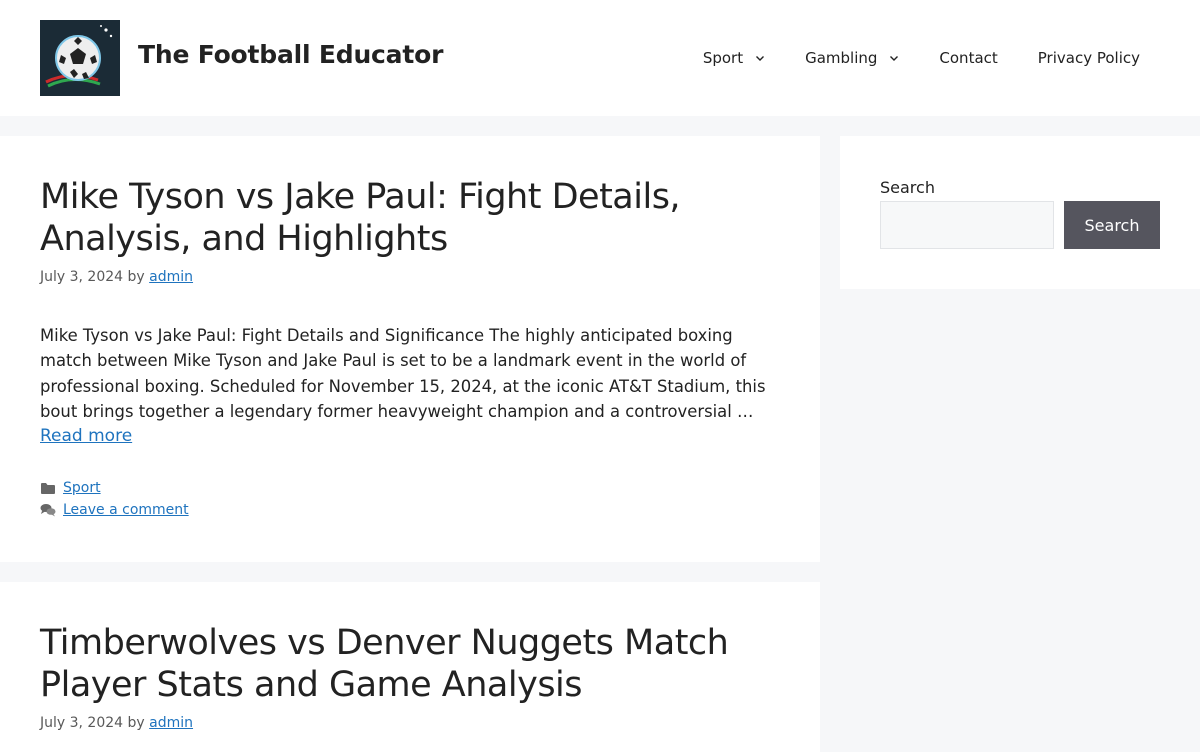 Image resolution: width=1200 pixels, height=752 pixels. I want to click on nav-item-label: Privacy Policy, so click(1088, 58).